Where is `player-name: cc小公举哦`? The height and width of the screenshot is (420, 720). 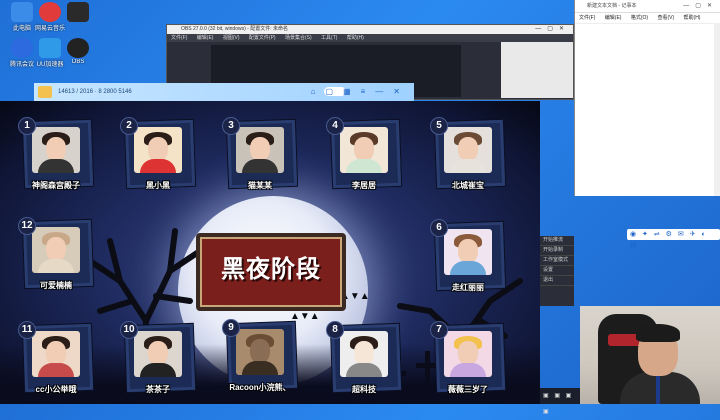 player-name: cc小公举哦 is located at coordinates (56, 389).